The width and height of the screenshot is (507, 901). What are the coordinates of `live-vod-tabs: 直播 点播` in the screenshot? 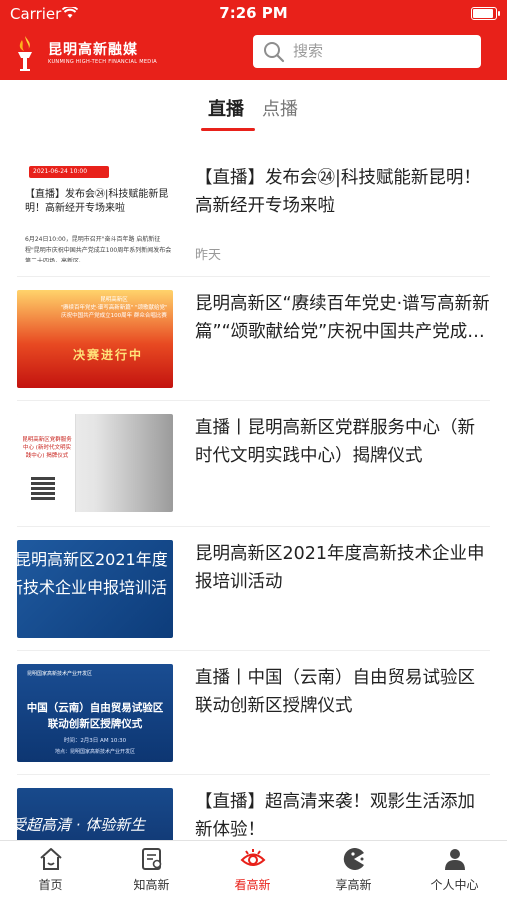 It's located at (253, 107).